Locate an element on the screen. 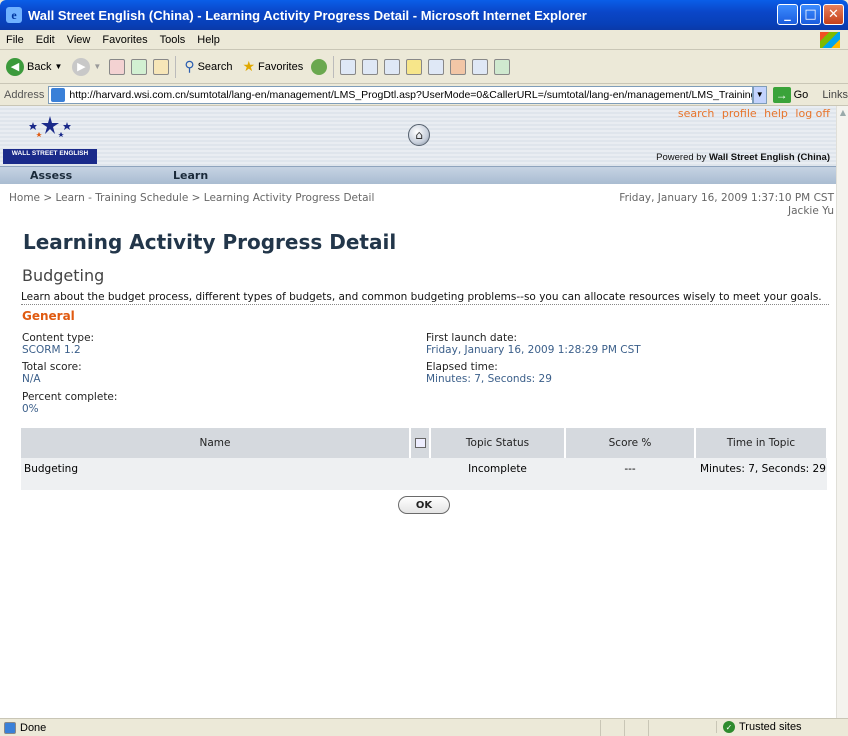 The width and height of the screenshot is (848, 736). menu-favorites: Favorites is located at coordinates (124, 40).